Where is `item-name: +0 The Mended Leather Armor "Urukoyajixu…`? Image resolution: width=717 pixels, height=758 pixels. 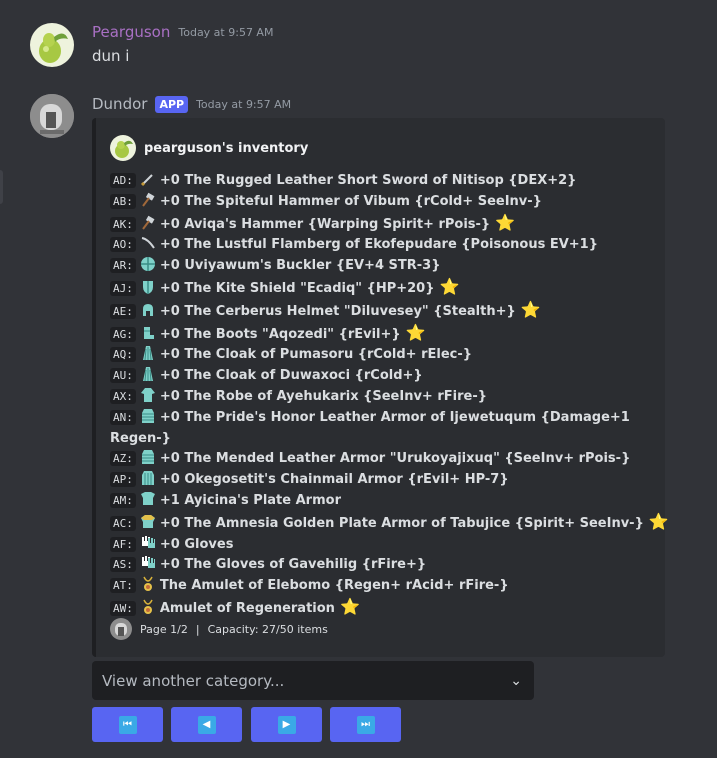
item-name: +0 The Mended Leather Armor "Urukoyajixu… is located at coordinates (395, 459).